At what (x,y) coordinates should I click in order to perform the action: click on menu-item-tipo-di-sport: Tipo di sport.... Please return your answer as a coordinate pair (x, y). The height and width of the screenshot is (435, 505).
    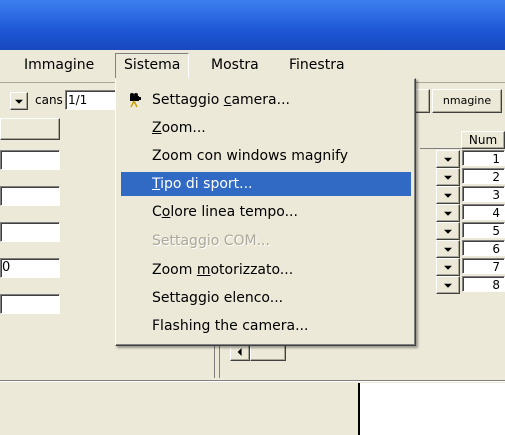
    Looking at the image, I should click on (266, 184).